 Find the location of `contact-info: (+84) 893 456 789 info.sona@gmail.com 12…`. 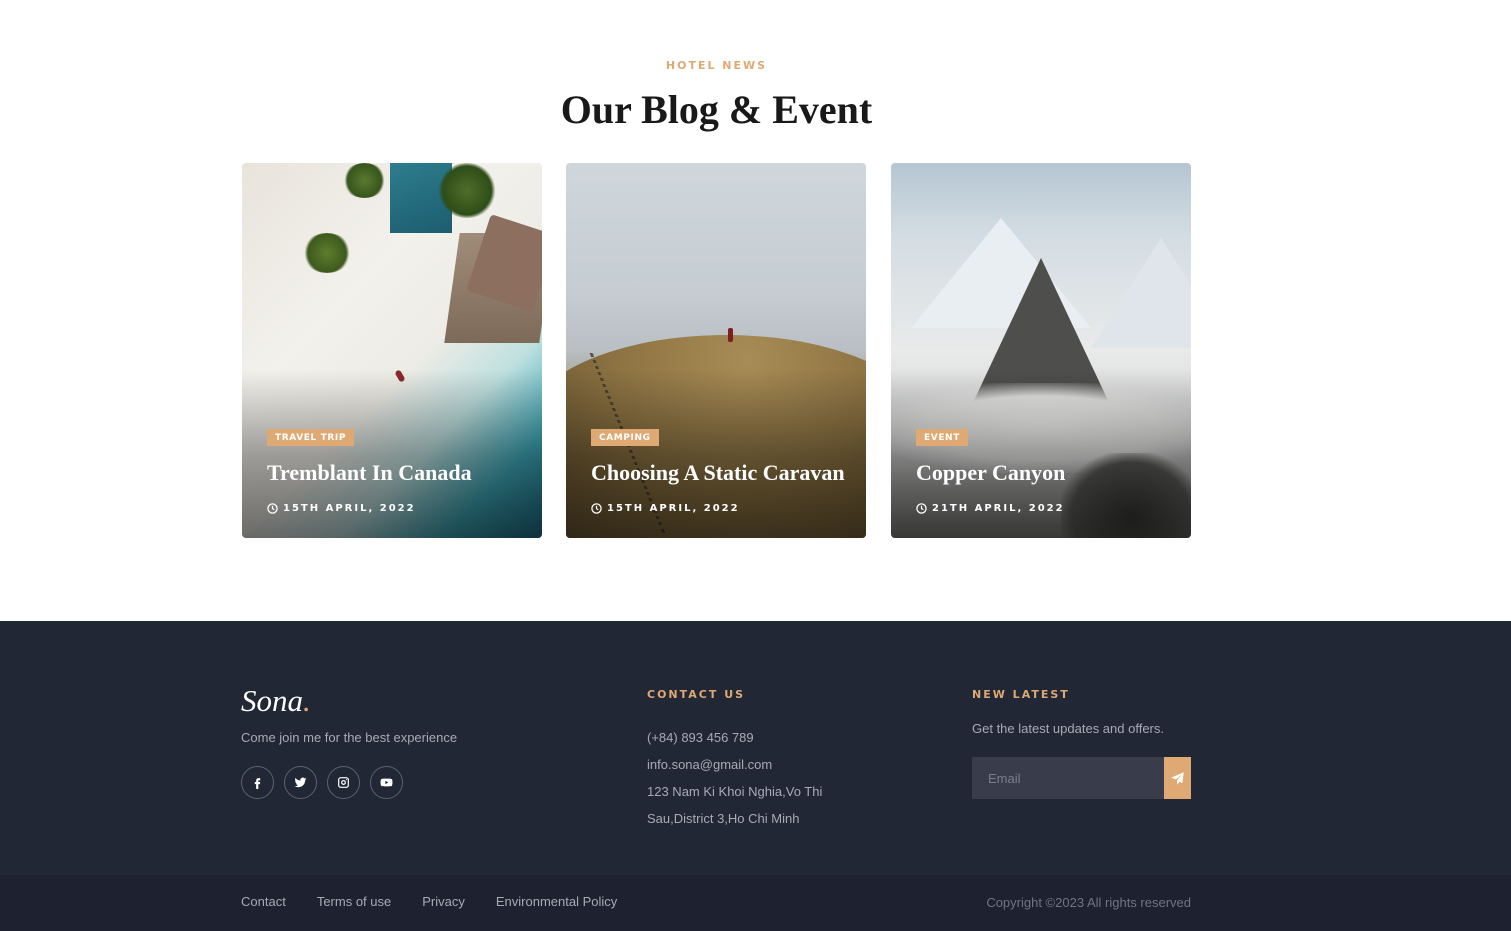

contact-info: (+84) 893 456 789 info.sona@gmail.com 12… is located at coordinates (737, 778).